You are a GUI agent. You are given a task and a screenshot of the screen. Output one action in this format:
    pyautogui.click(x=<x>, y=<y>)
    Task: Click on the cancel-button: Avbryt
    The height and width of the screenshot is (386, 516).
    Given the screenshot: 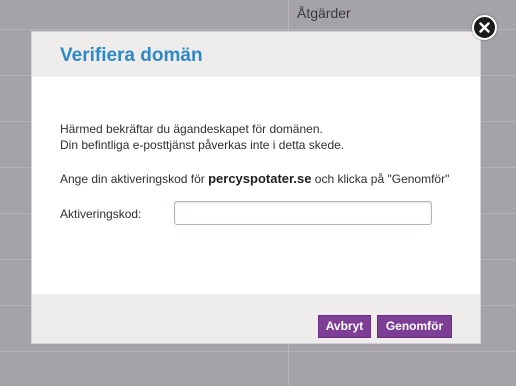 What is the action you would take?
    pyautogui.click(x=344, y=326)
    